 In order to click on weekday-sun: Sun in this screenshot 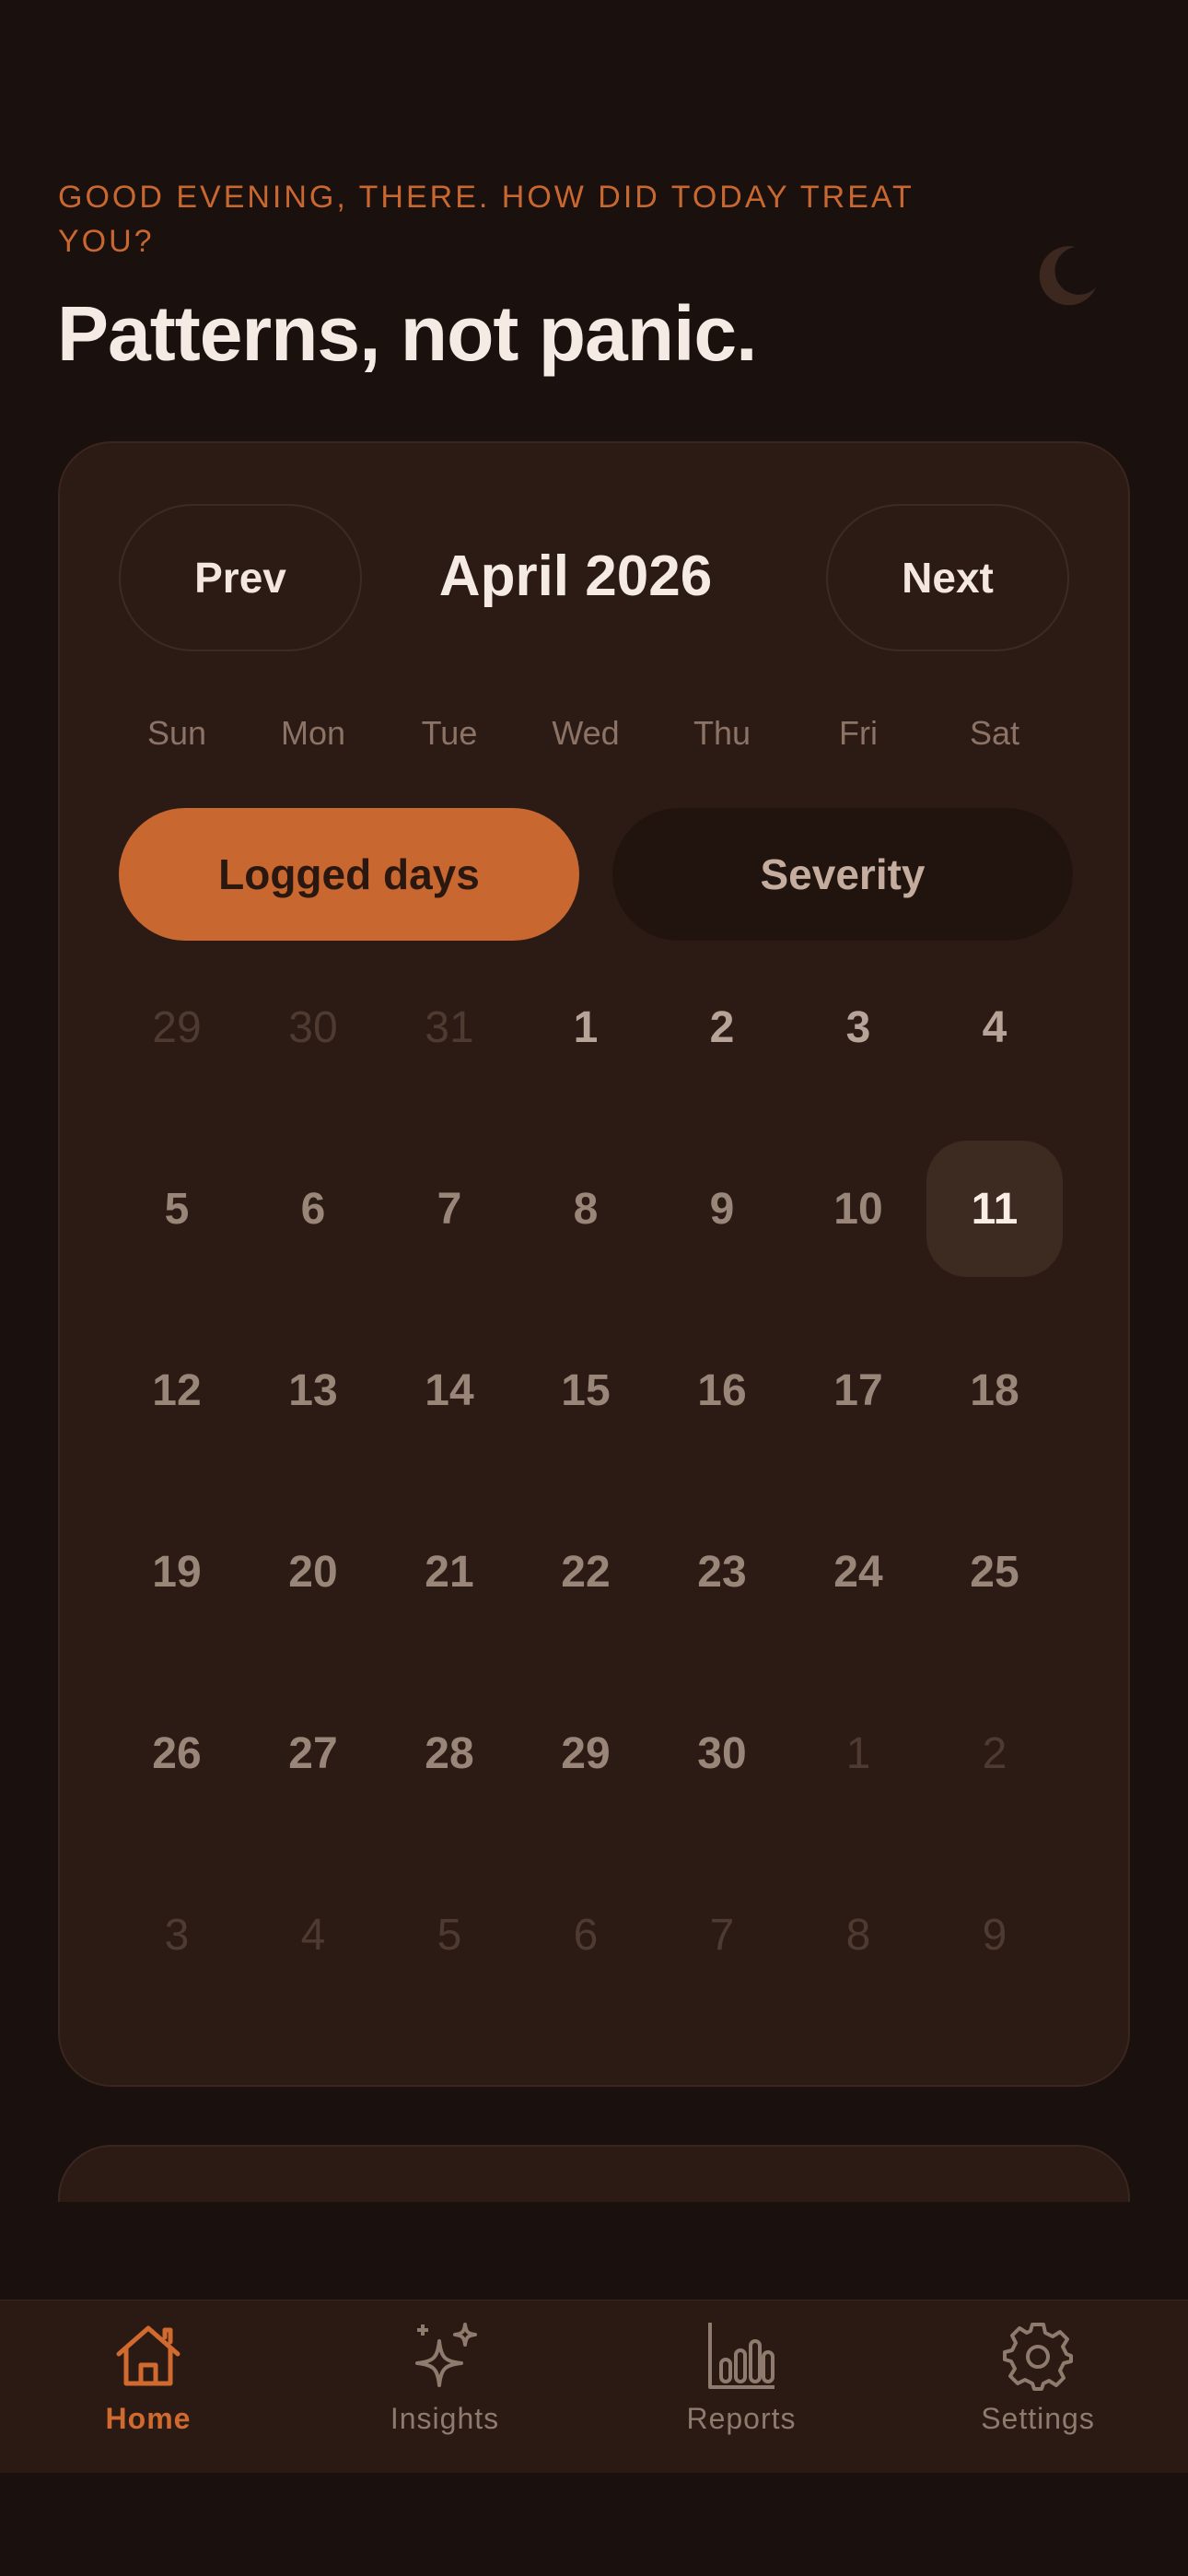, I will do `click(176, 733)`.